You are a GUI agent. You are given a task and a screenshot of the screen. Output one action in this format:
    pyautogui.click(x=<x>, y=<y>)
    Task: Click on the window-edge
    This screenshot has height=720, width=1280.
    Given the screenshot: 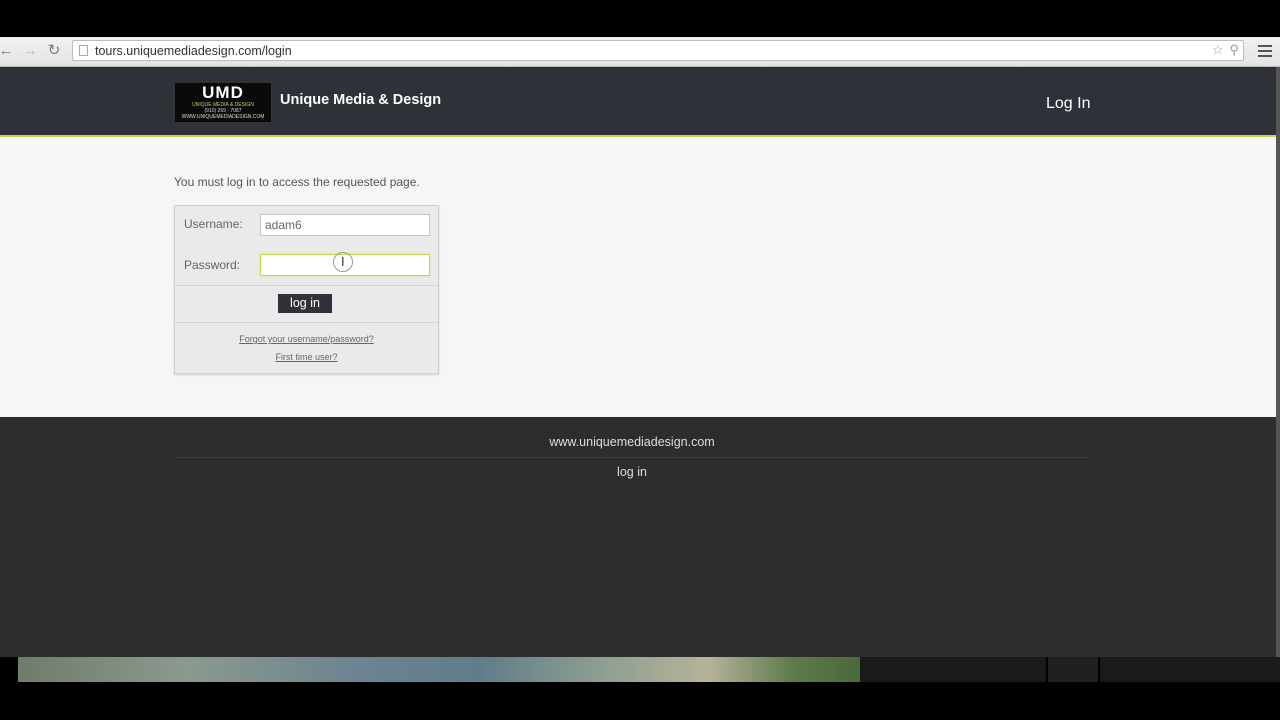 What is the action you would take?
    pyautogui.click(x=1278, y=362)
    